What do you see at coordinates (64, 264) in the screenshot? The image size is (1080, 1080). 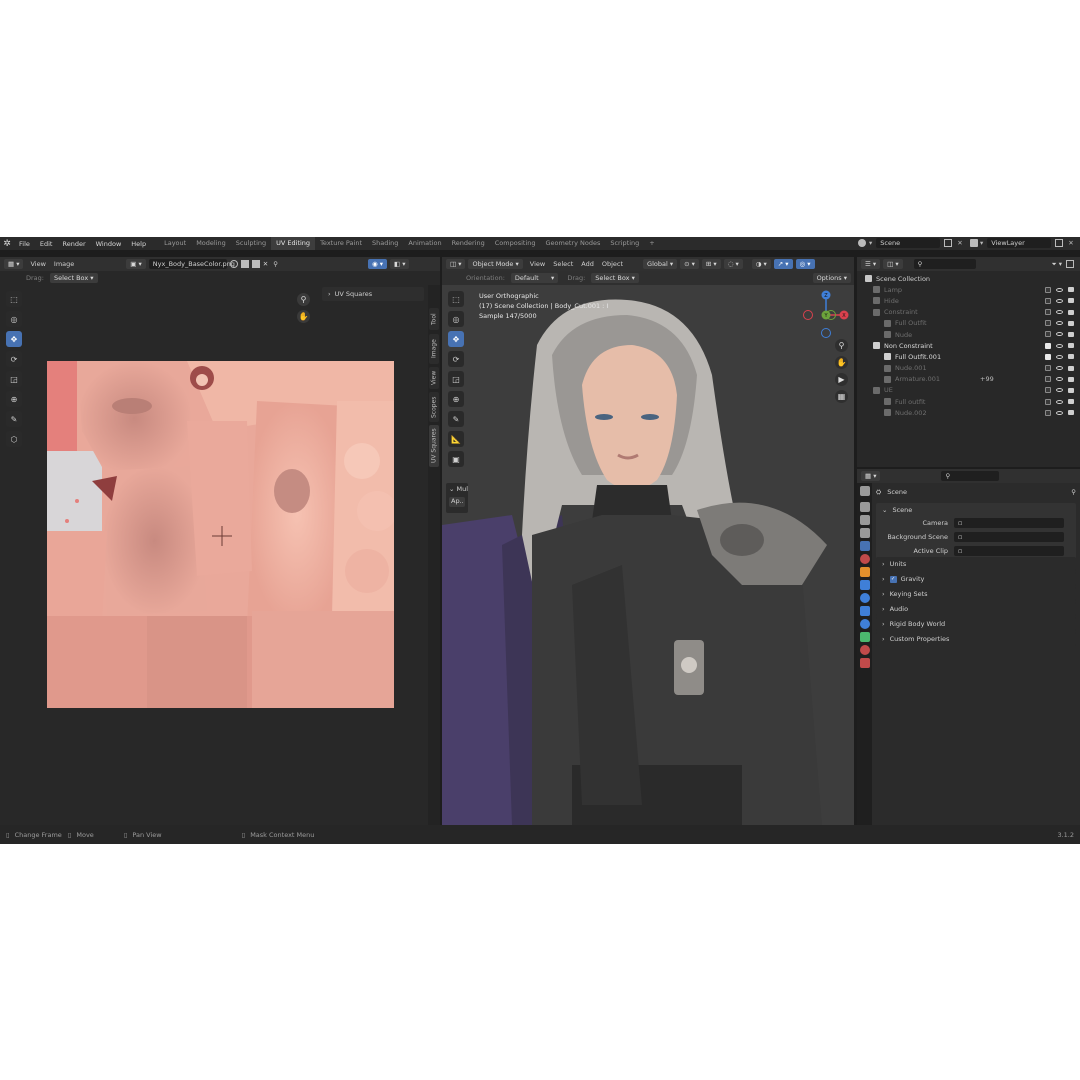 I see `uv-menu-image: Image` at bounding box center [64, 264].